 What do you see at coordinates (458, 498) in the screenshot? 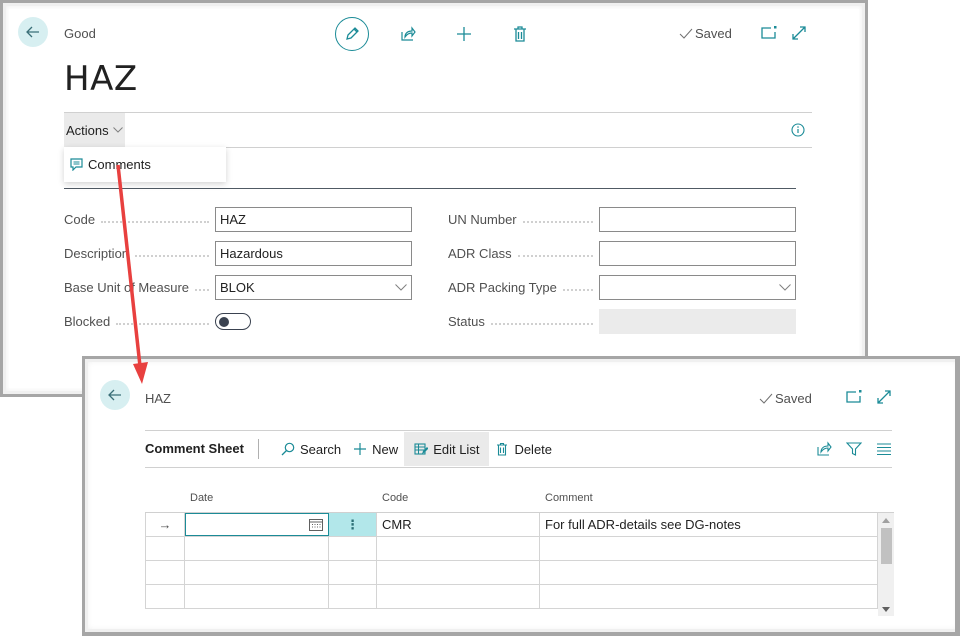
I see `column-header-code: Code` at bounding box center [458, 498].